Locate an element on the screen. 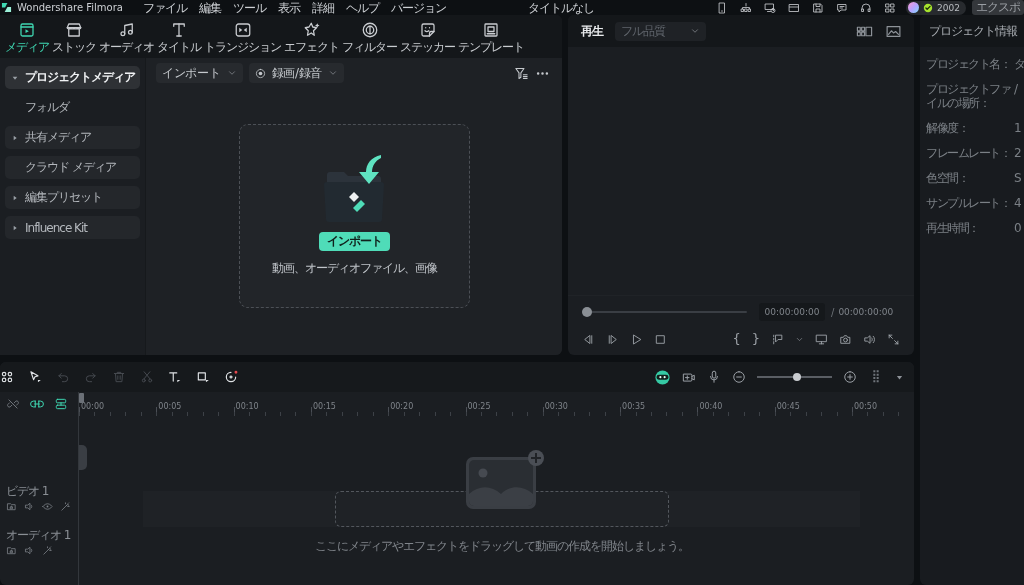  avatar-icon is located at coordinates (914, 7).